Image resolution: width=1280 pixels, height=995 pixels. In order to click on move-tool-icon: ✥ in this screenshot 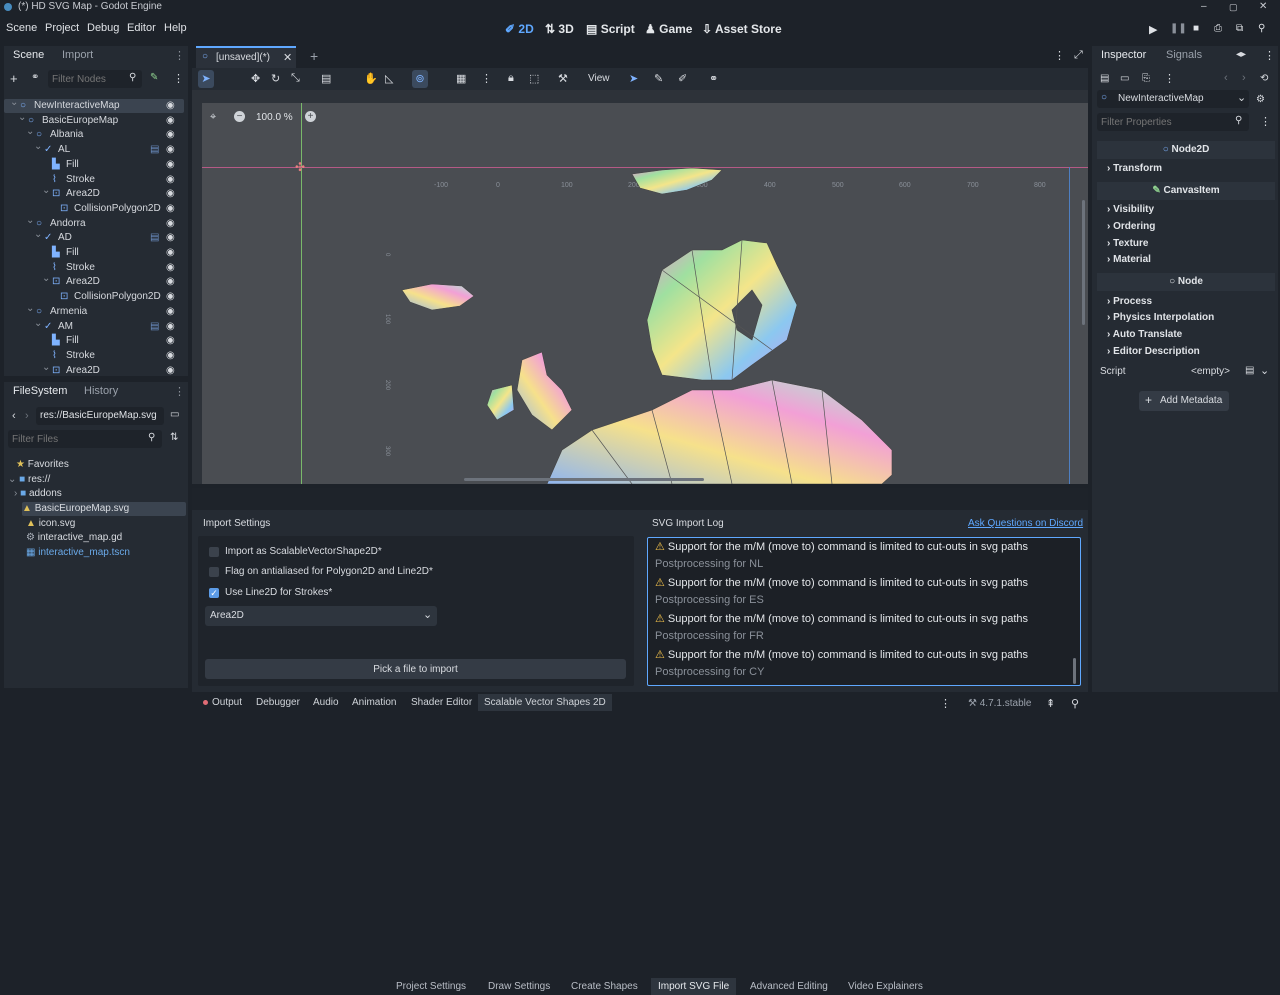, I will do `click(255, 78)`.